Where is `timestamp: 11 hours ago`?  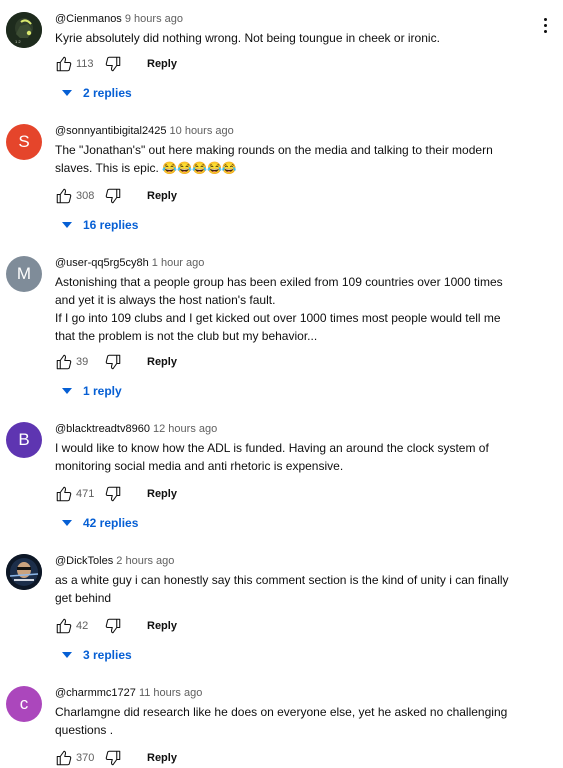
timestamp: 11 hours ago is located at coordinates (170, 693).